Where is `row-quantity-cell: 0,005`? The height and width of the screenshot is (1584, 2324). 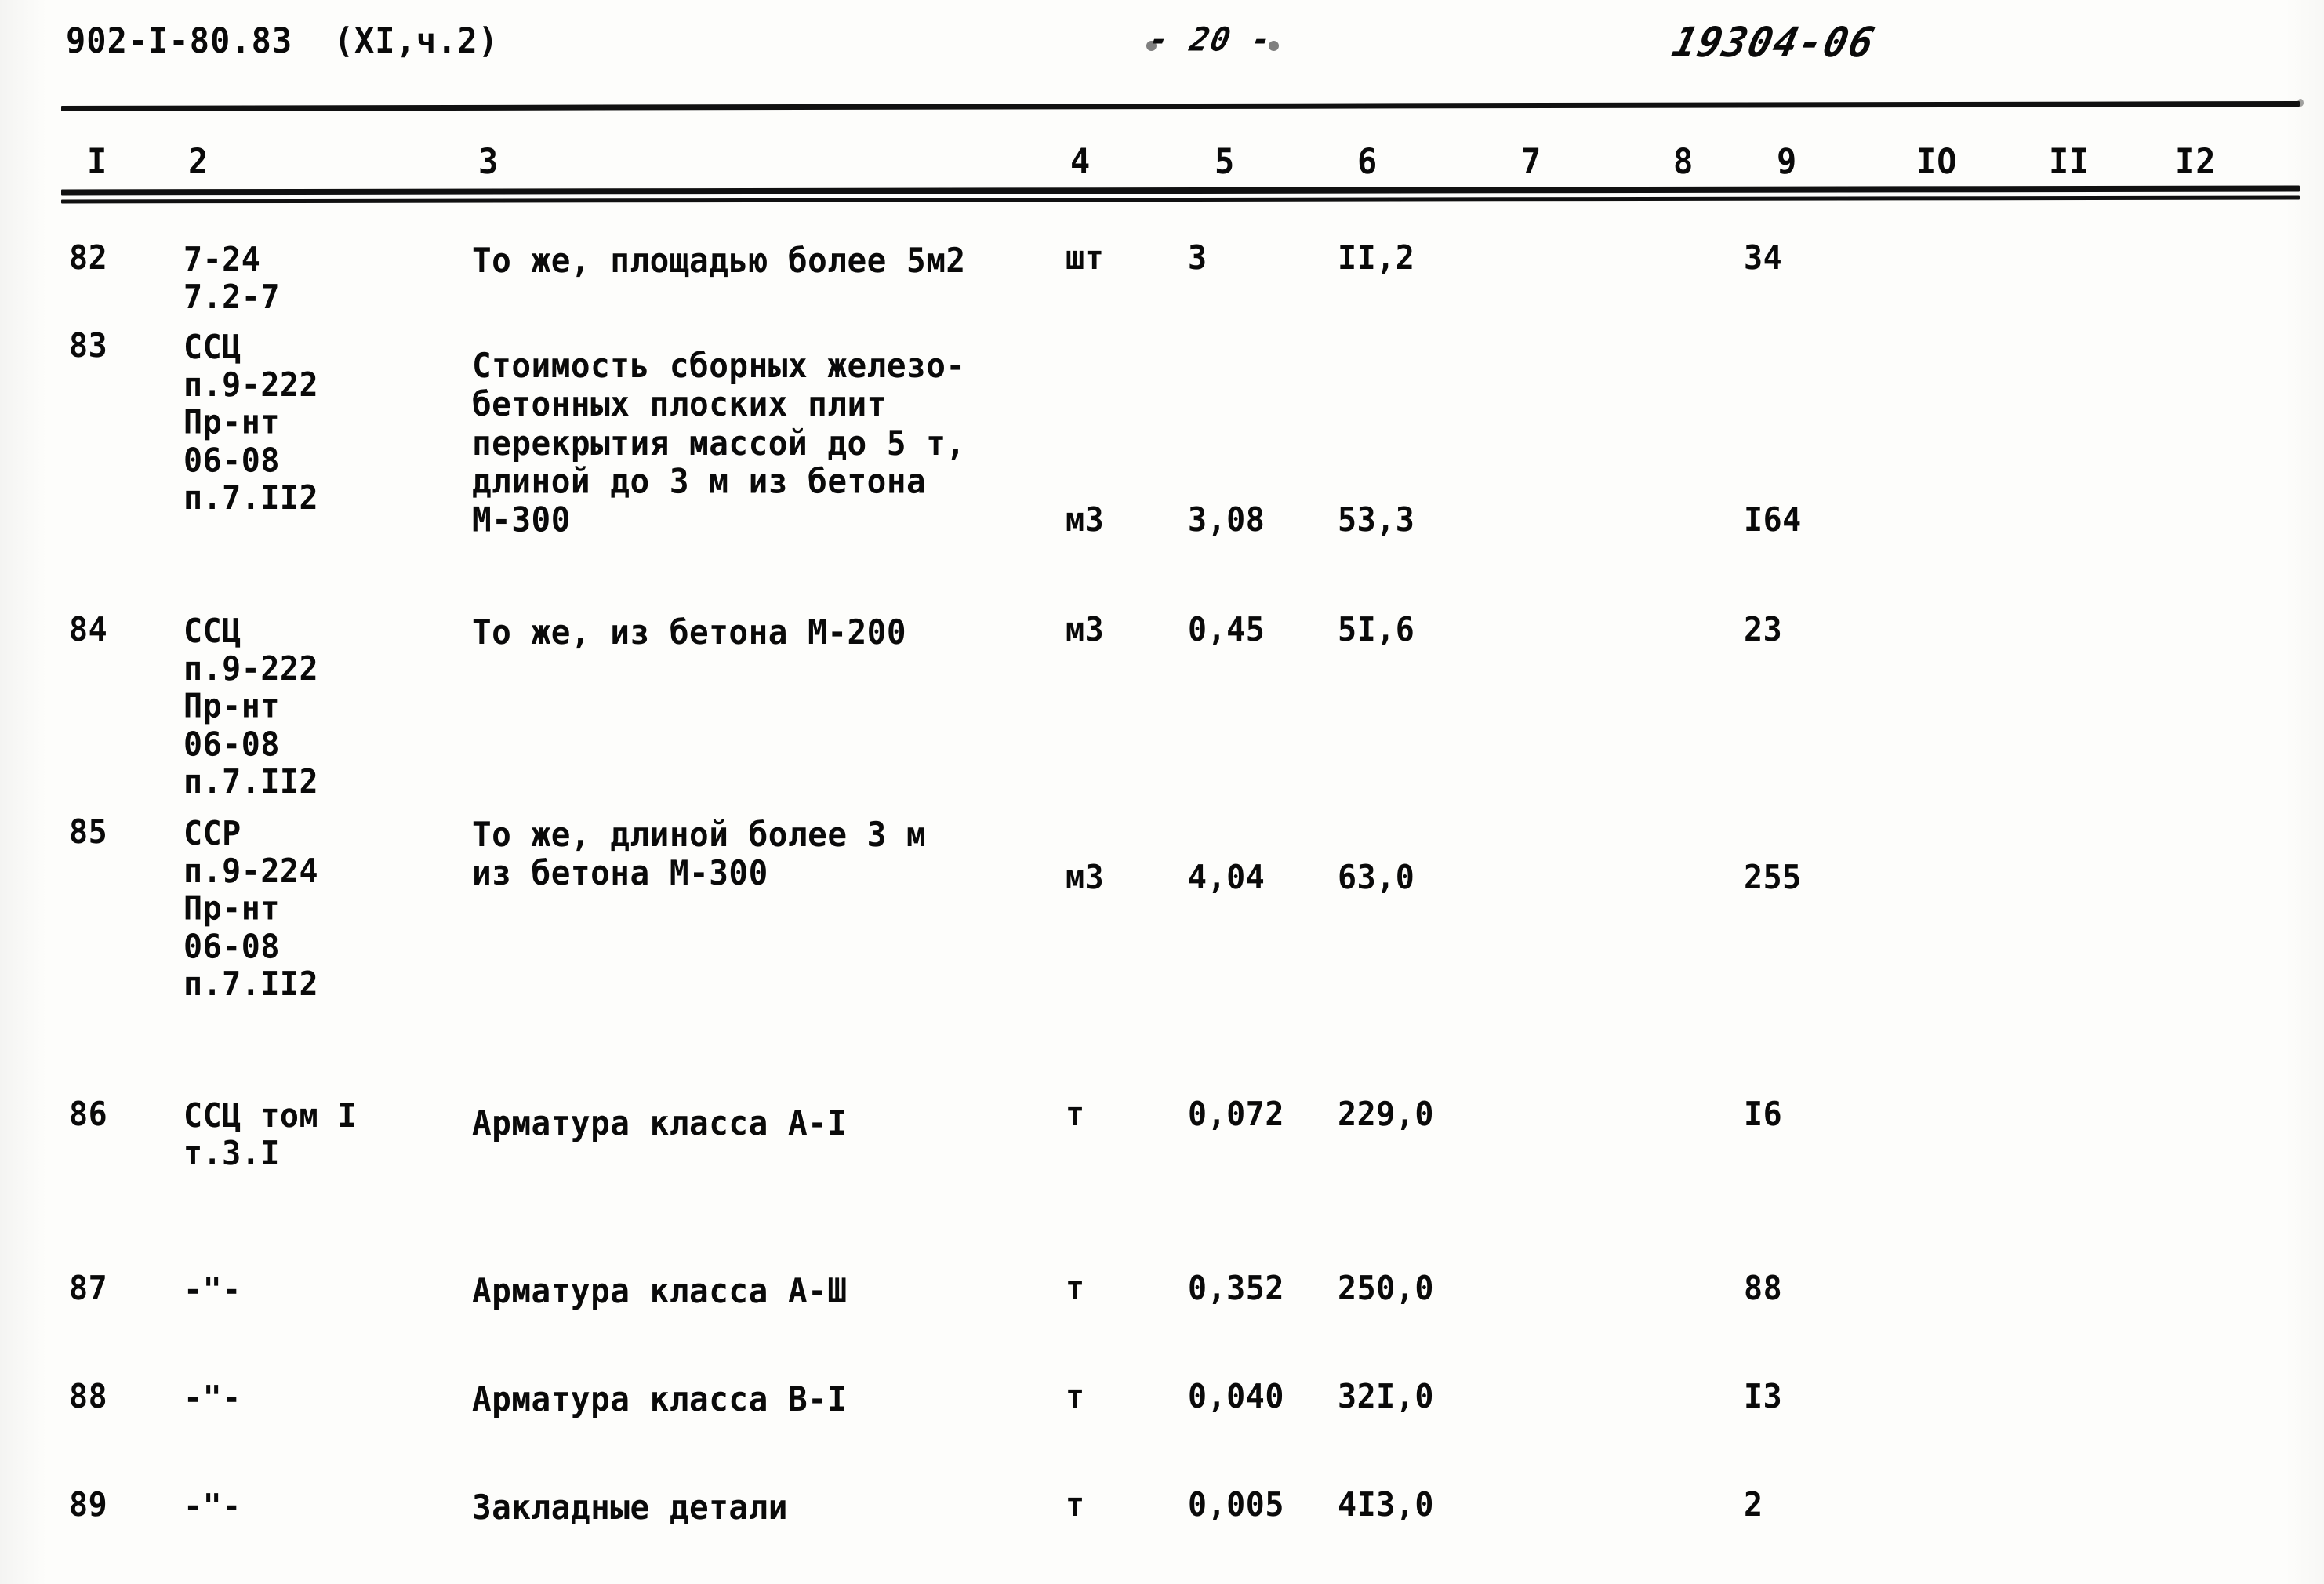 row-quantity-cell: 0,005 is located at coordinates (1236, 1504).